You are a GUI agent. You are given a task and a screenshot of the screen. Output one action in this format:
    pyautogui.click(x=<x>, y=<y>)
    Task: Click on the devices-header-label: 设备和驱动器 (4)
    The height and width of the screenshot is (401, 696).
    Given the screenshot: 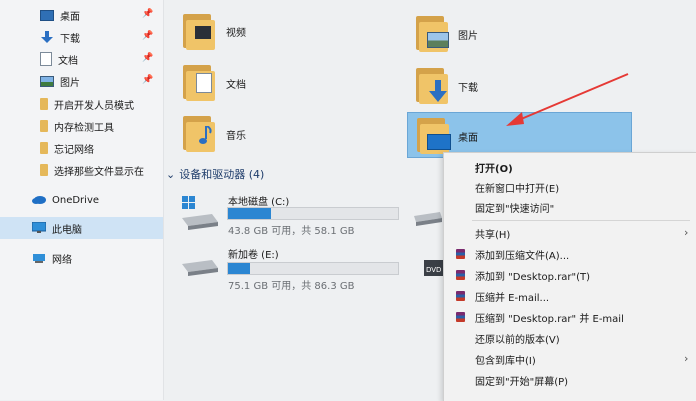 What is the action you would take?
    pyautogui.click(x=222, y=174)
    